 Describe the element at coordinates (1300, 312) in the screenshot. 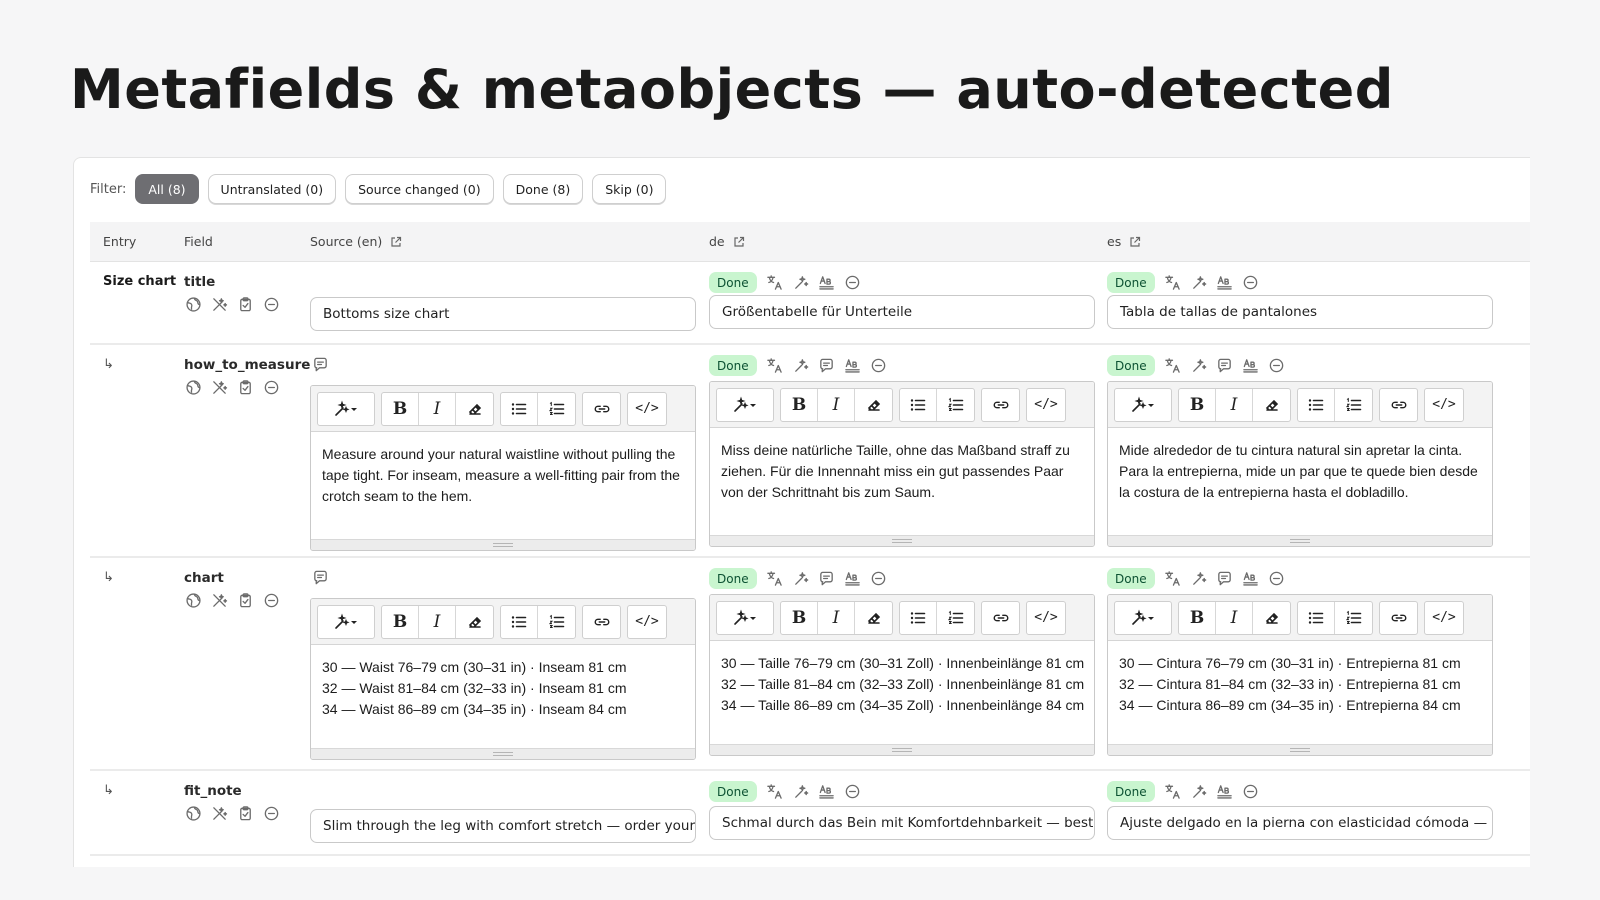

I see `es-input: Tabla de tallas de pantalones` at that location.